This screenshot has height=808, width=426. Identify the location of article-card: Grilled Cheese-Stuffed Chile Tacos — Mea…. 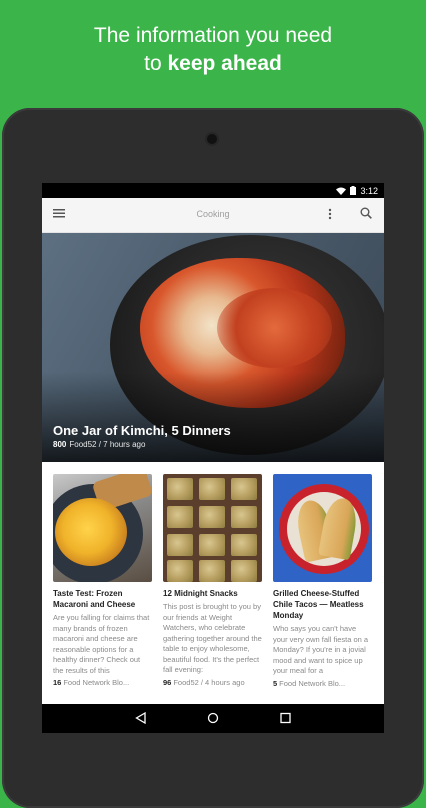
(322, 581).